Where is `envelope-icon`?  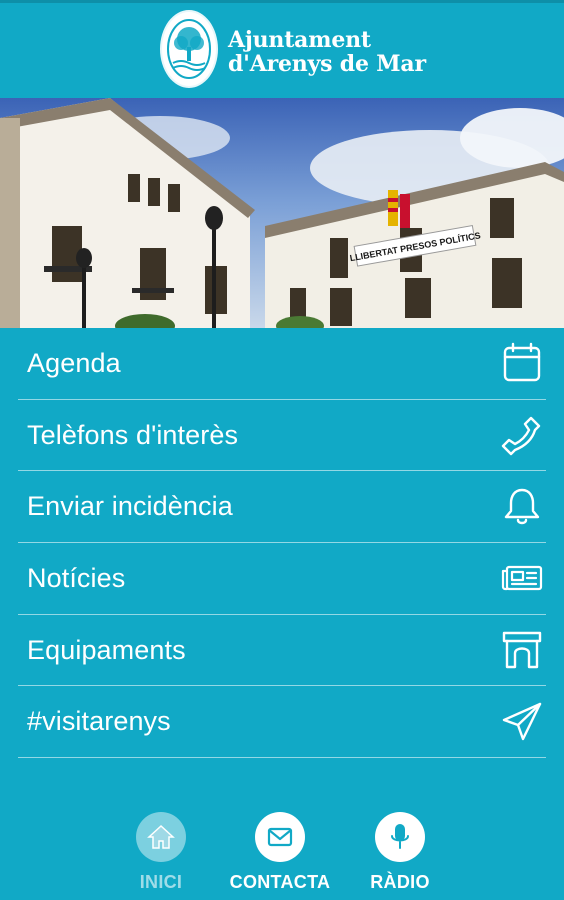 envelope-icon is located at coordinates (280, 837).